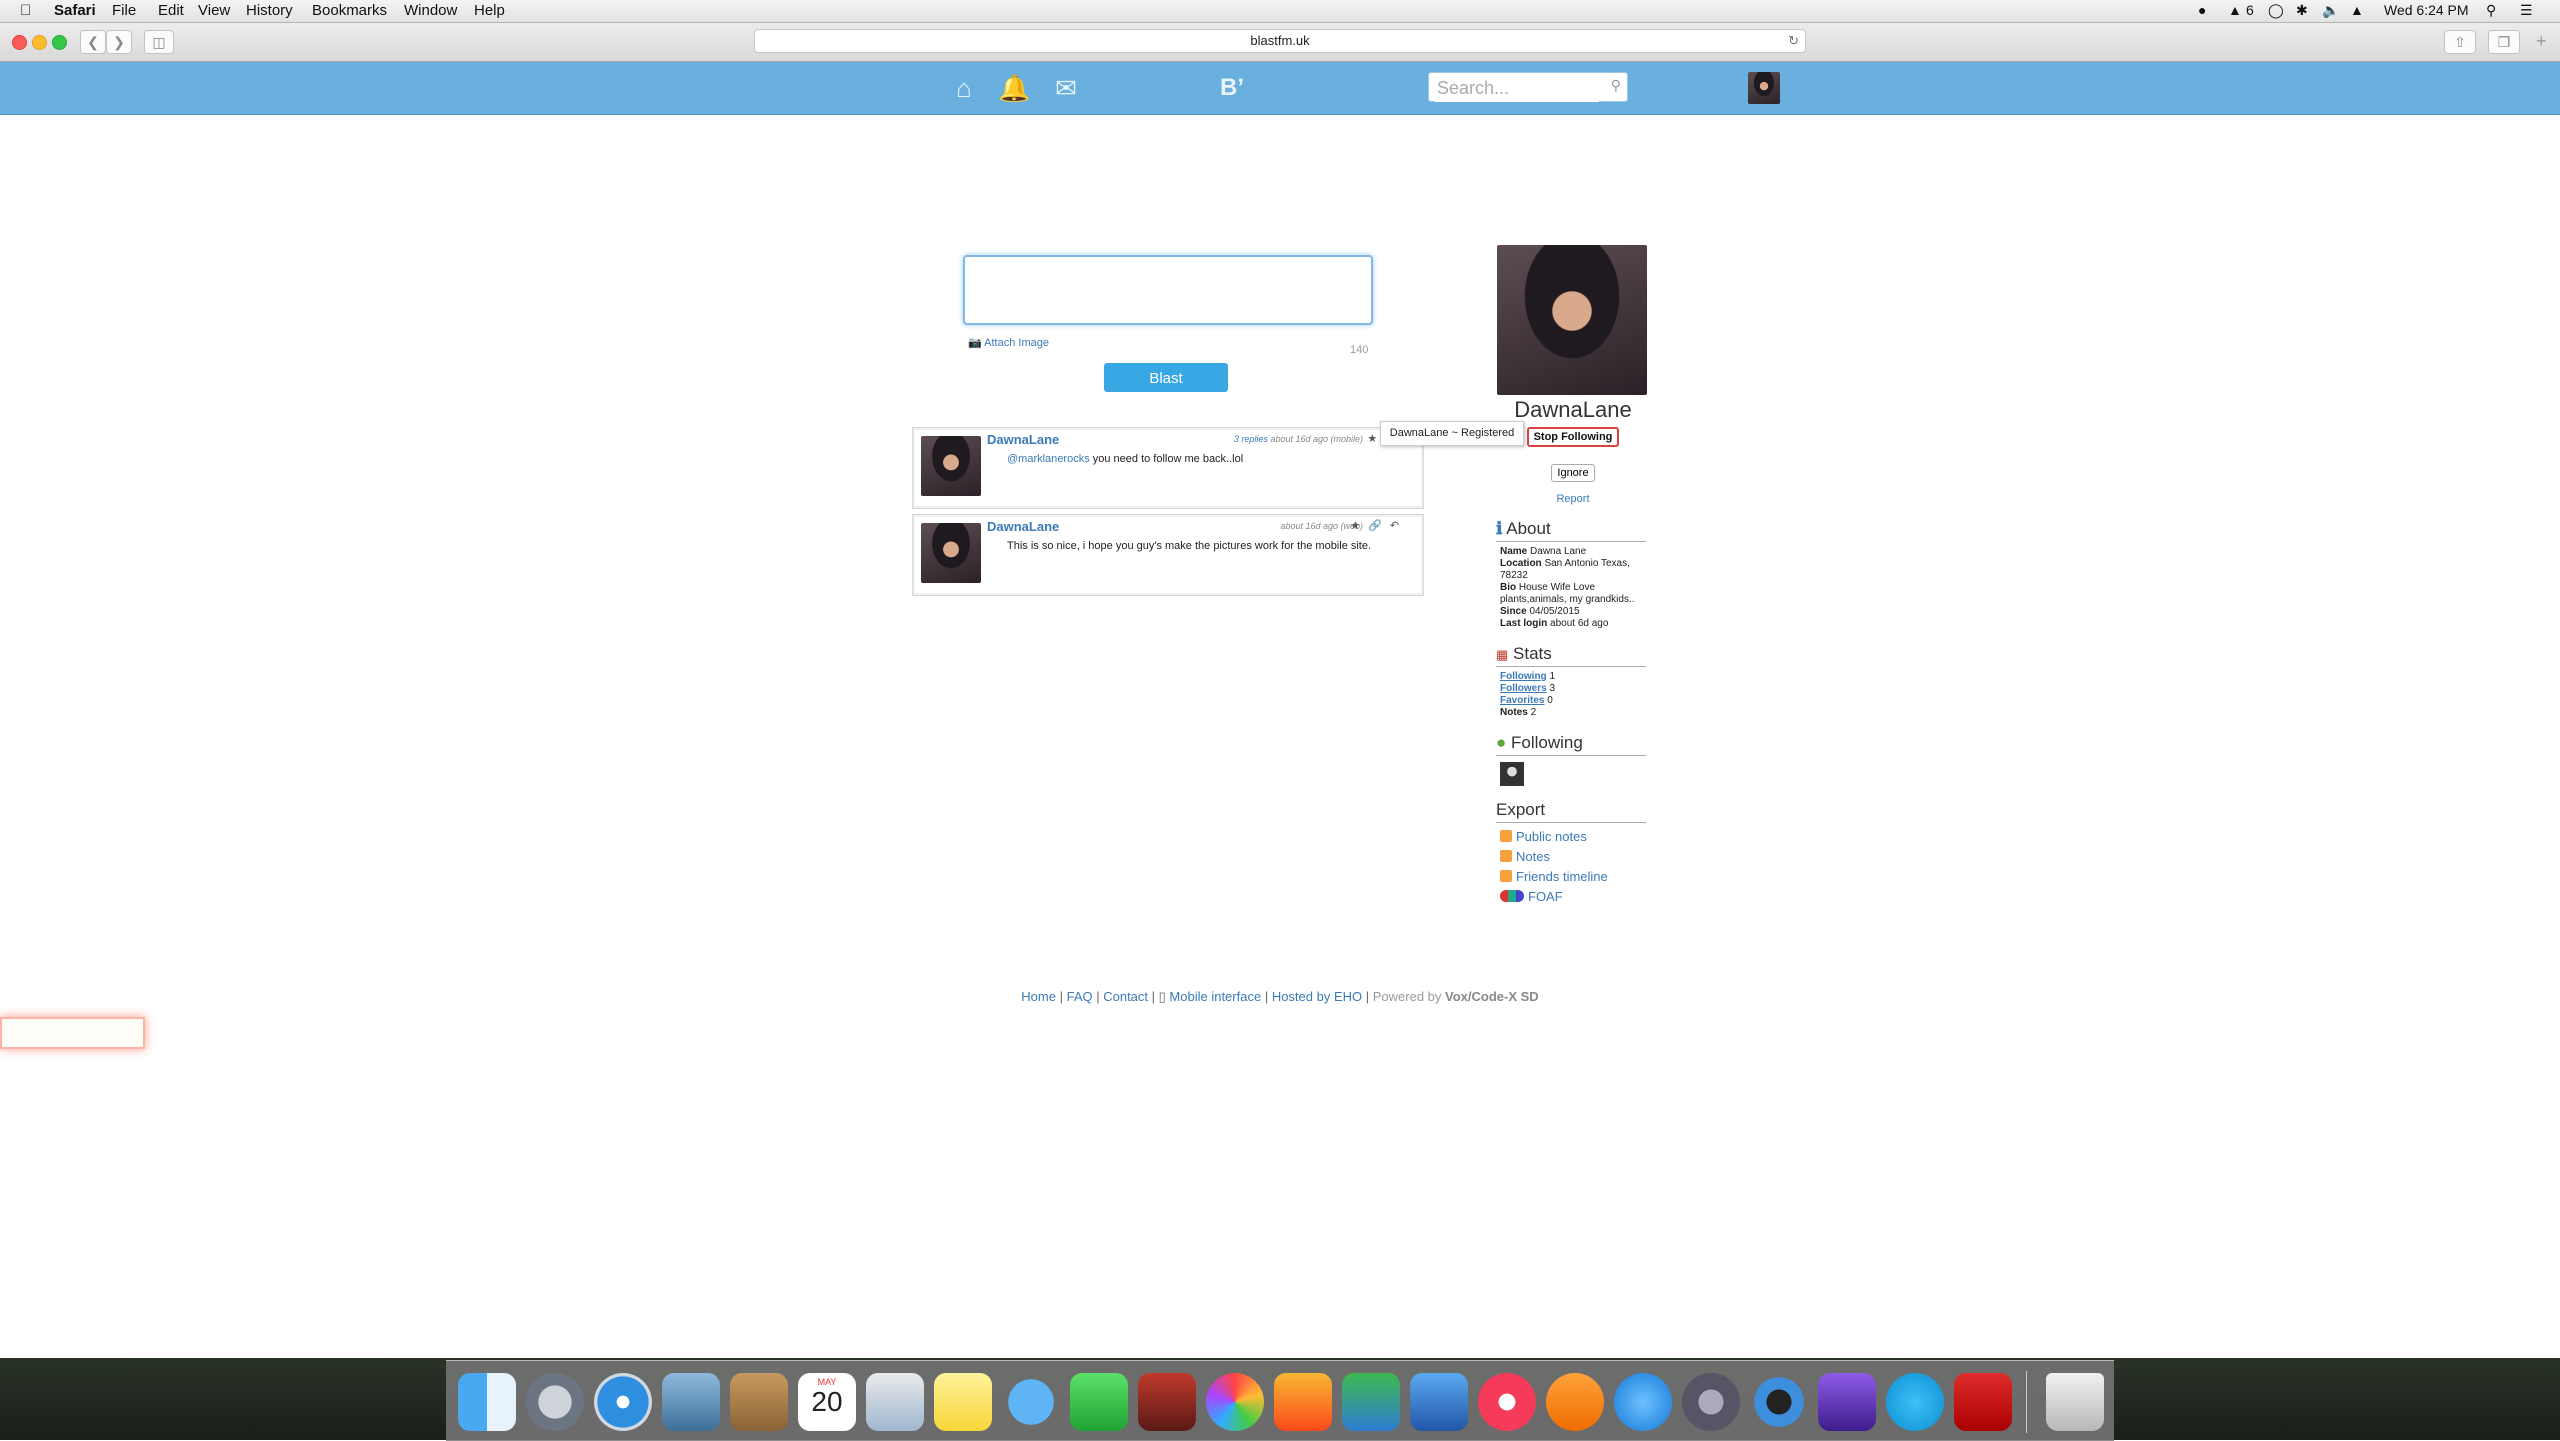 This screenshot has width=2560, height=1441. Describe the element at coordinates (1512, 896) in the screenshot. I see `foaf-icon` at that location.